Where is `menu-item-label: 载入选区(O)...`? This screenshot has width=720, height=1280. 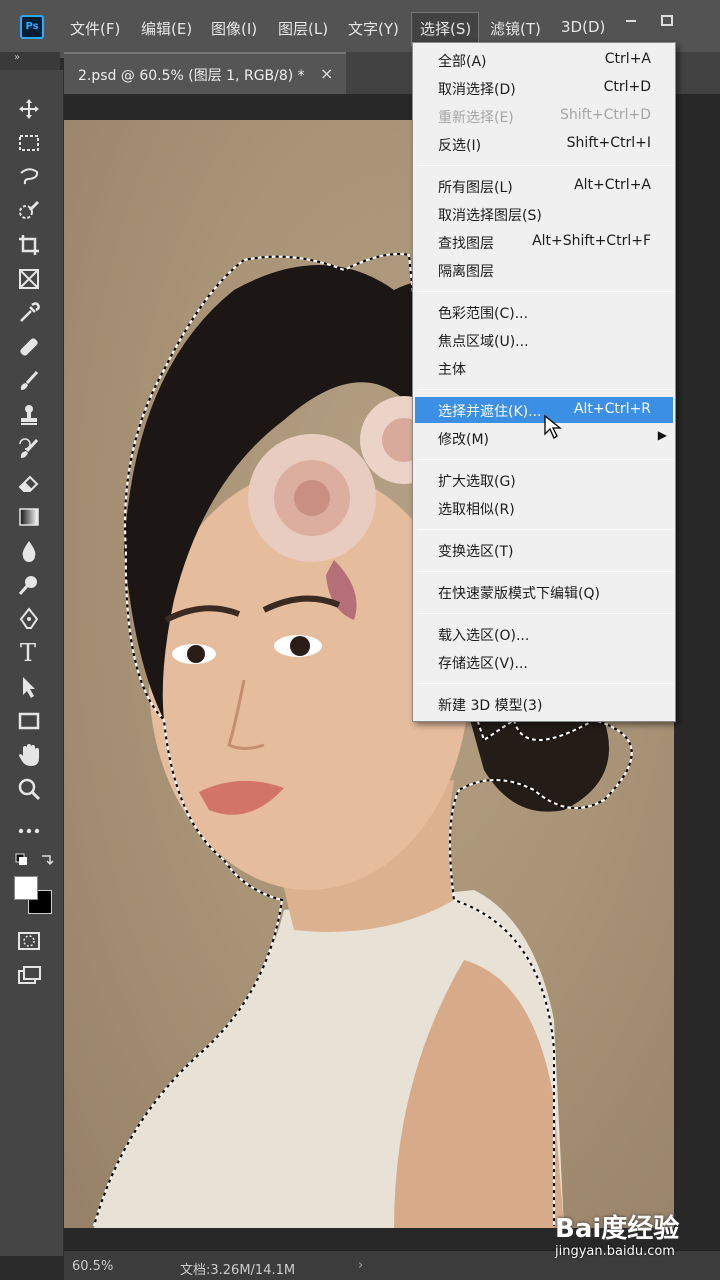 menu-item-label: 载入选区(O)... is located at coordinates (484, 636).